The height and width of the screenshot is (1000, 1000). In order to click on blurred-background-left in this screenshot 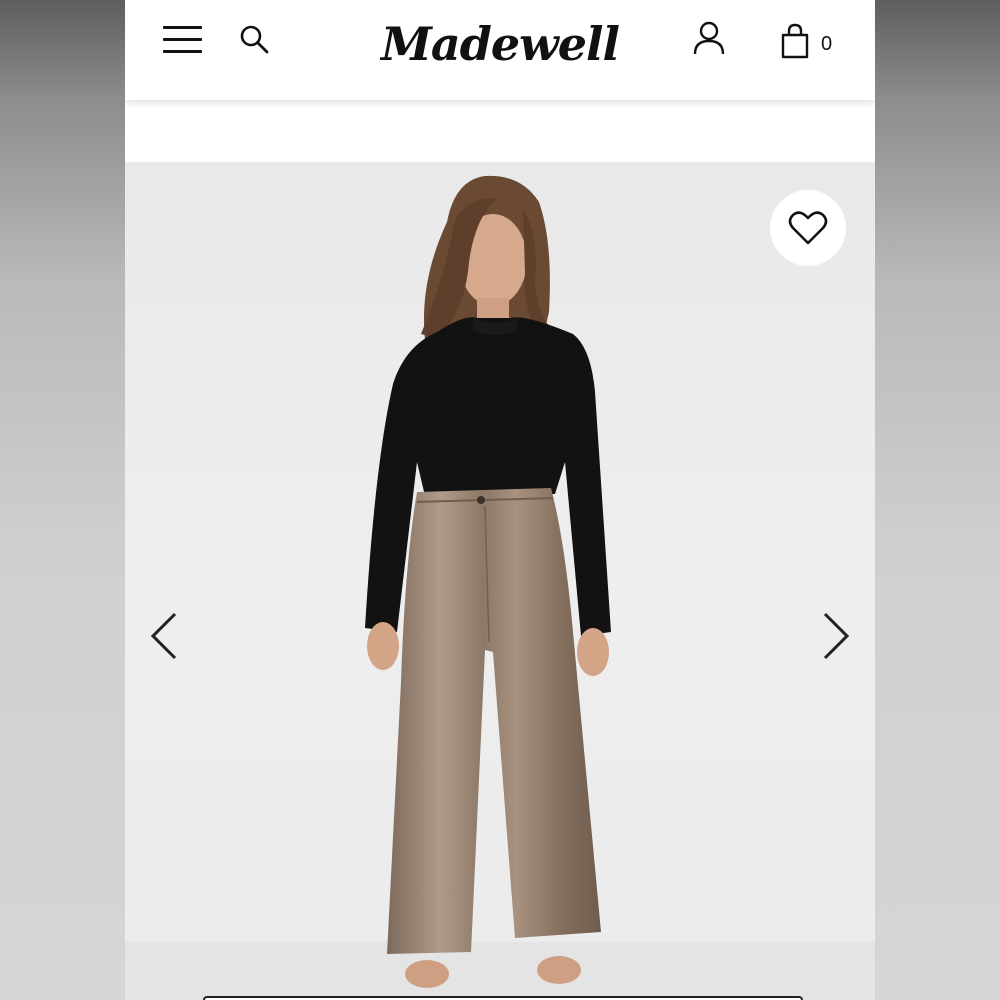, I will do `click(62, 500)`.